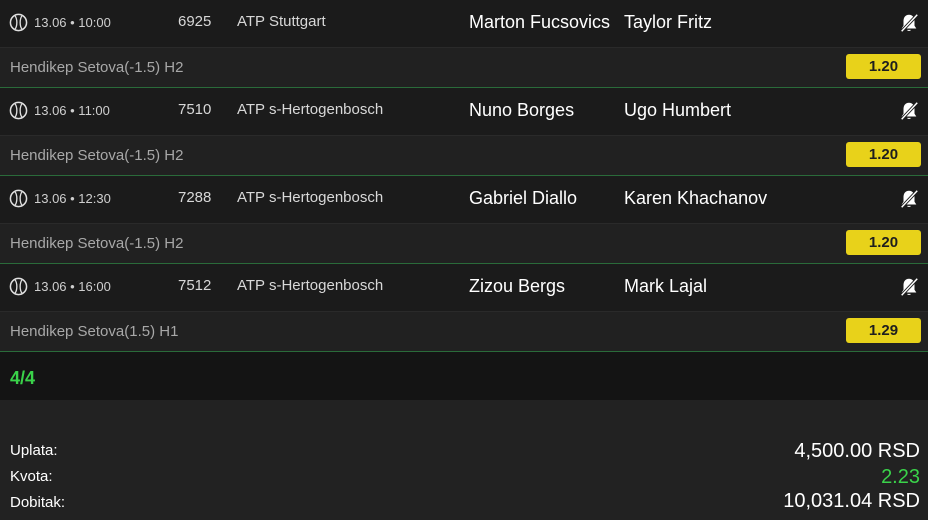  I want to click on selection-counter: 4/4, so click(23, 378).